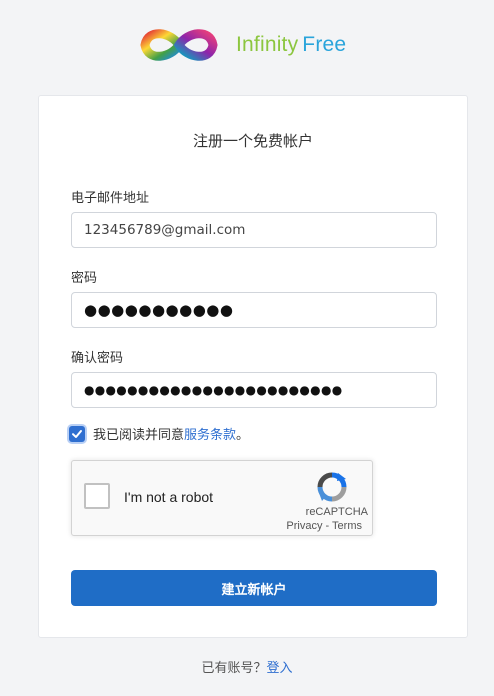 Image resolution: width=494 pixels, height=696 pixels. I want to click on email-field, so click(254, 230).